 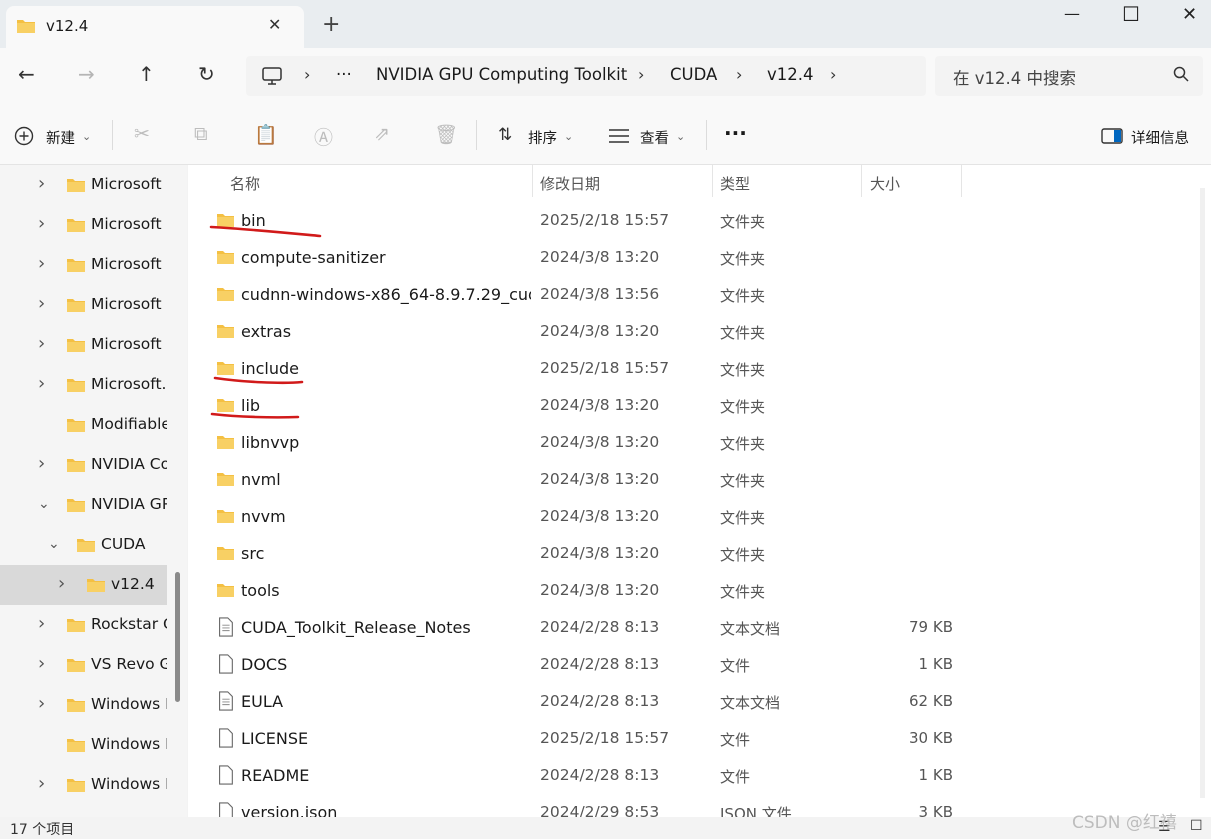 I want to click on file-row: DOCS 2024/2/28 8:13 文件 1 KB, so click(x=608, y=665).